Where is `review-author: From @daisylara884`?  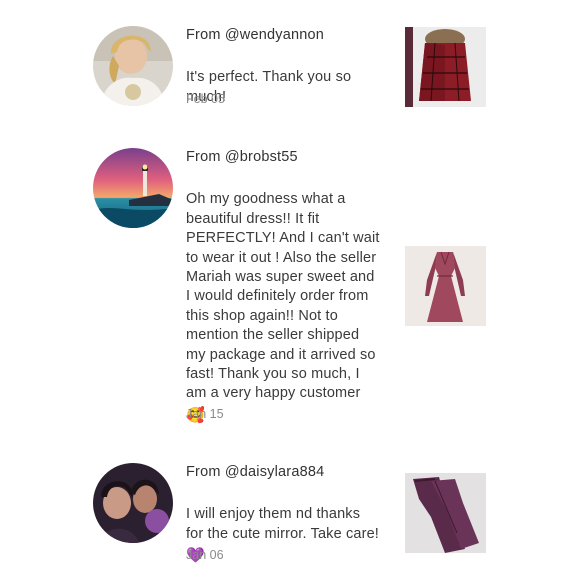
review-author: From @daisylara884 is located at coordinates (255, 472).